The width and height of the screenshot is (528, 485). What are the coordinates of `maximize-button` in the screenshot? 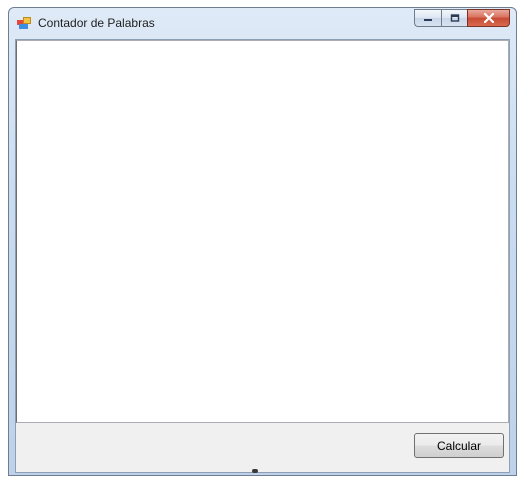 It's located at (454, 18).